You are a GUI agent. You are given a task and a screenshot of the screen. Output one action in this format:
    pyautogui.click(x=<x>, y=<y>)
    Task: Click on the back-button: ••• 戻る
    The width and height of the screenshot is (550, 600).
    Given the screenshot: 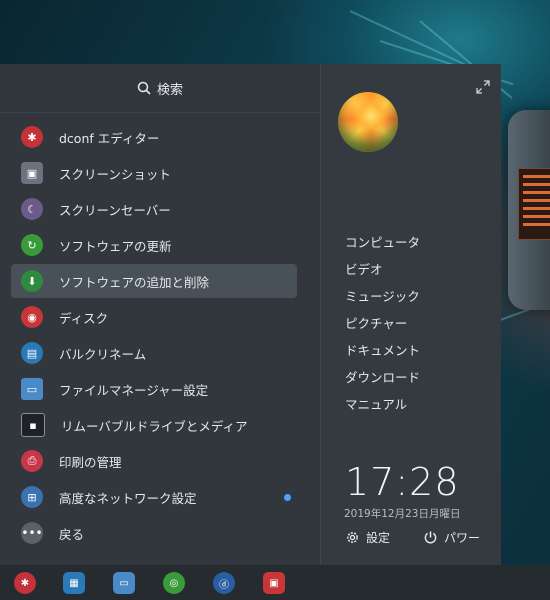 What is the action you would take?
    pyautogui.click(x=154, y=533)
    